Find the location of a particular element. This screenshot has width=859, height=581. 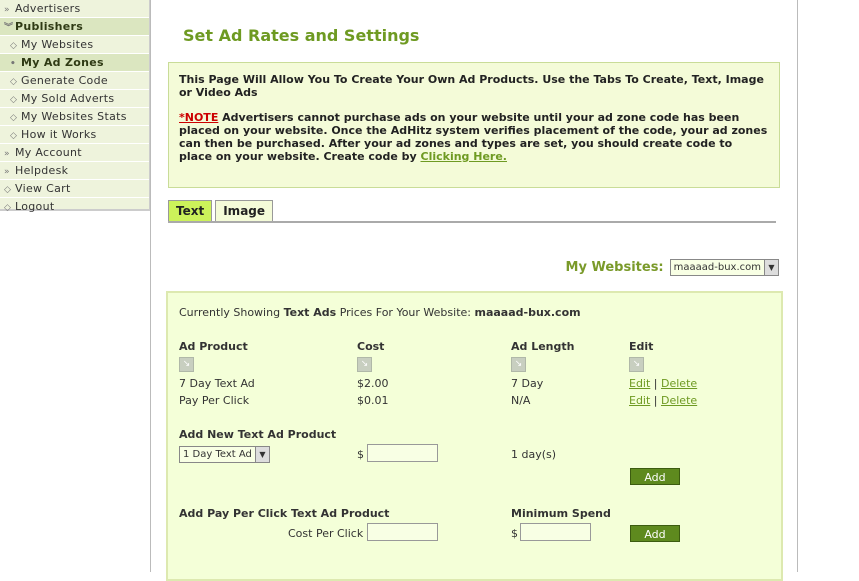

sidebar-item-publishers: ︾ Publishers is located at coordinates (74, 27).